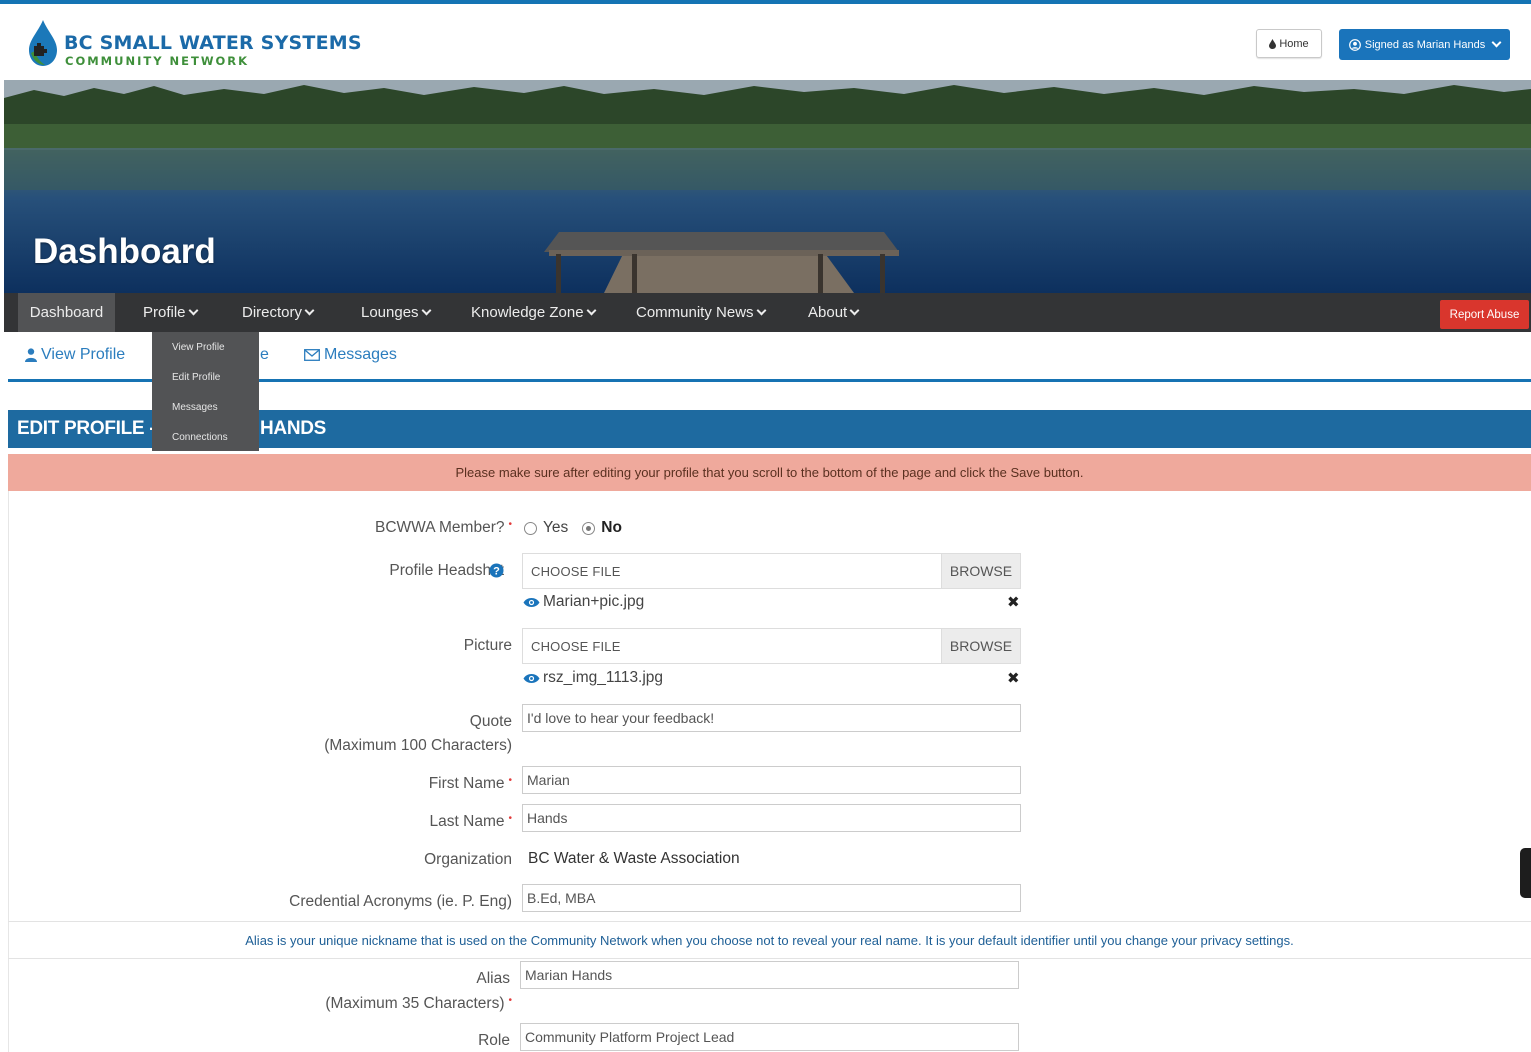 The width and height of the screenshot is (1531, 1052). Describe the element at coordinates (86, 428) in the screenshot. I see `section-title-left: EDIT PROFILE -` at that location.